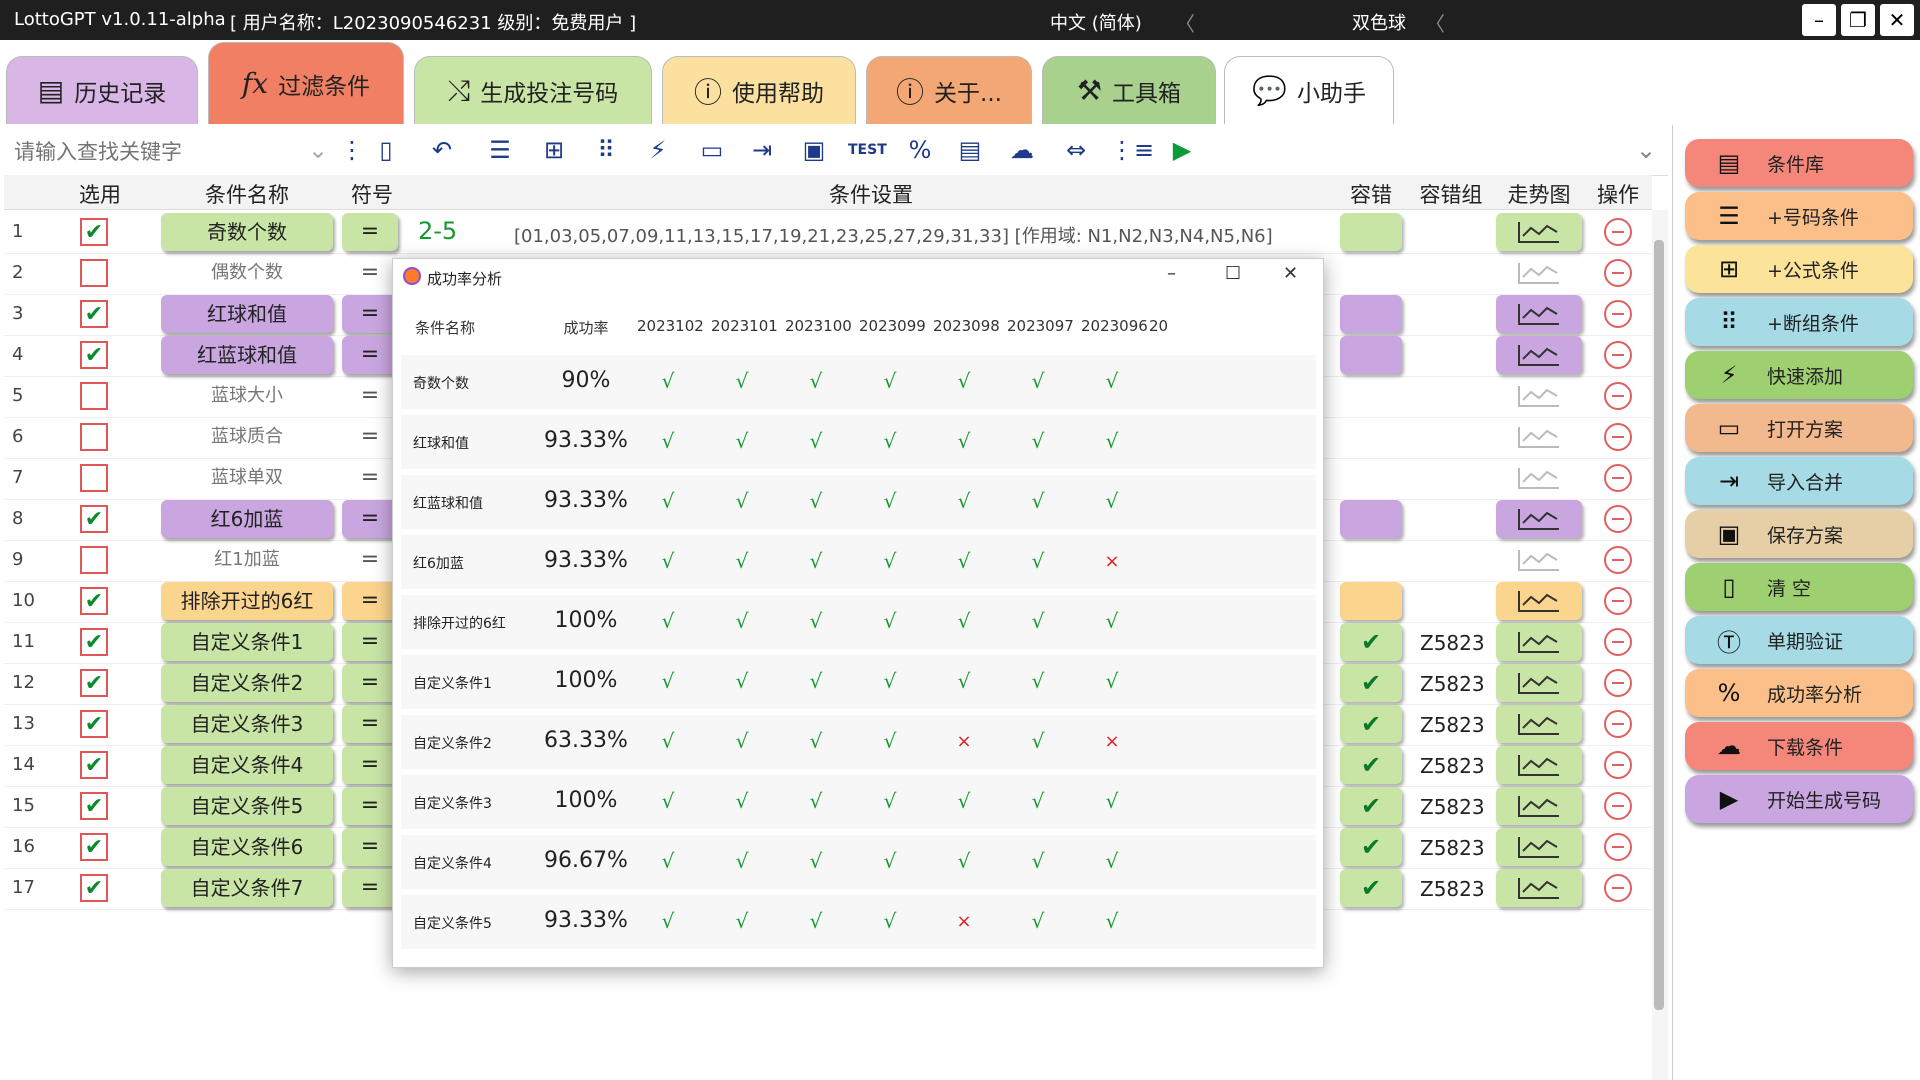 The image size is (1920, 1080). Describe the element at coordinates (306, 83) in the screenshot. I see `tab-filter: fx 过滤条件` at that location.